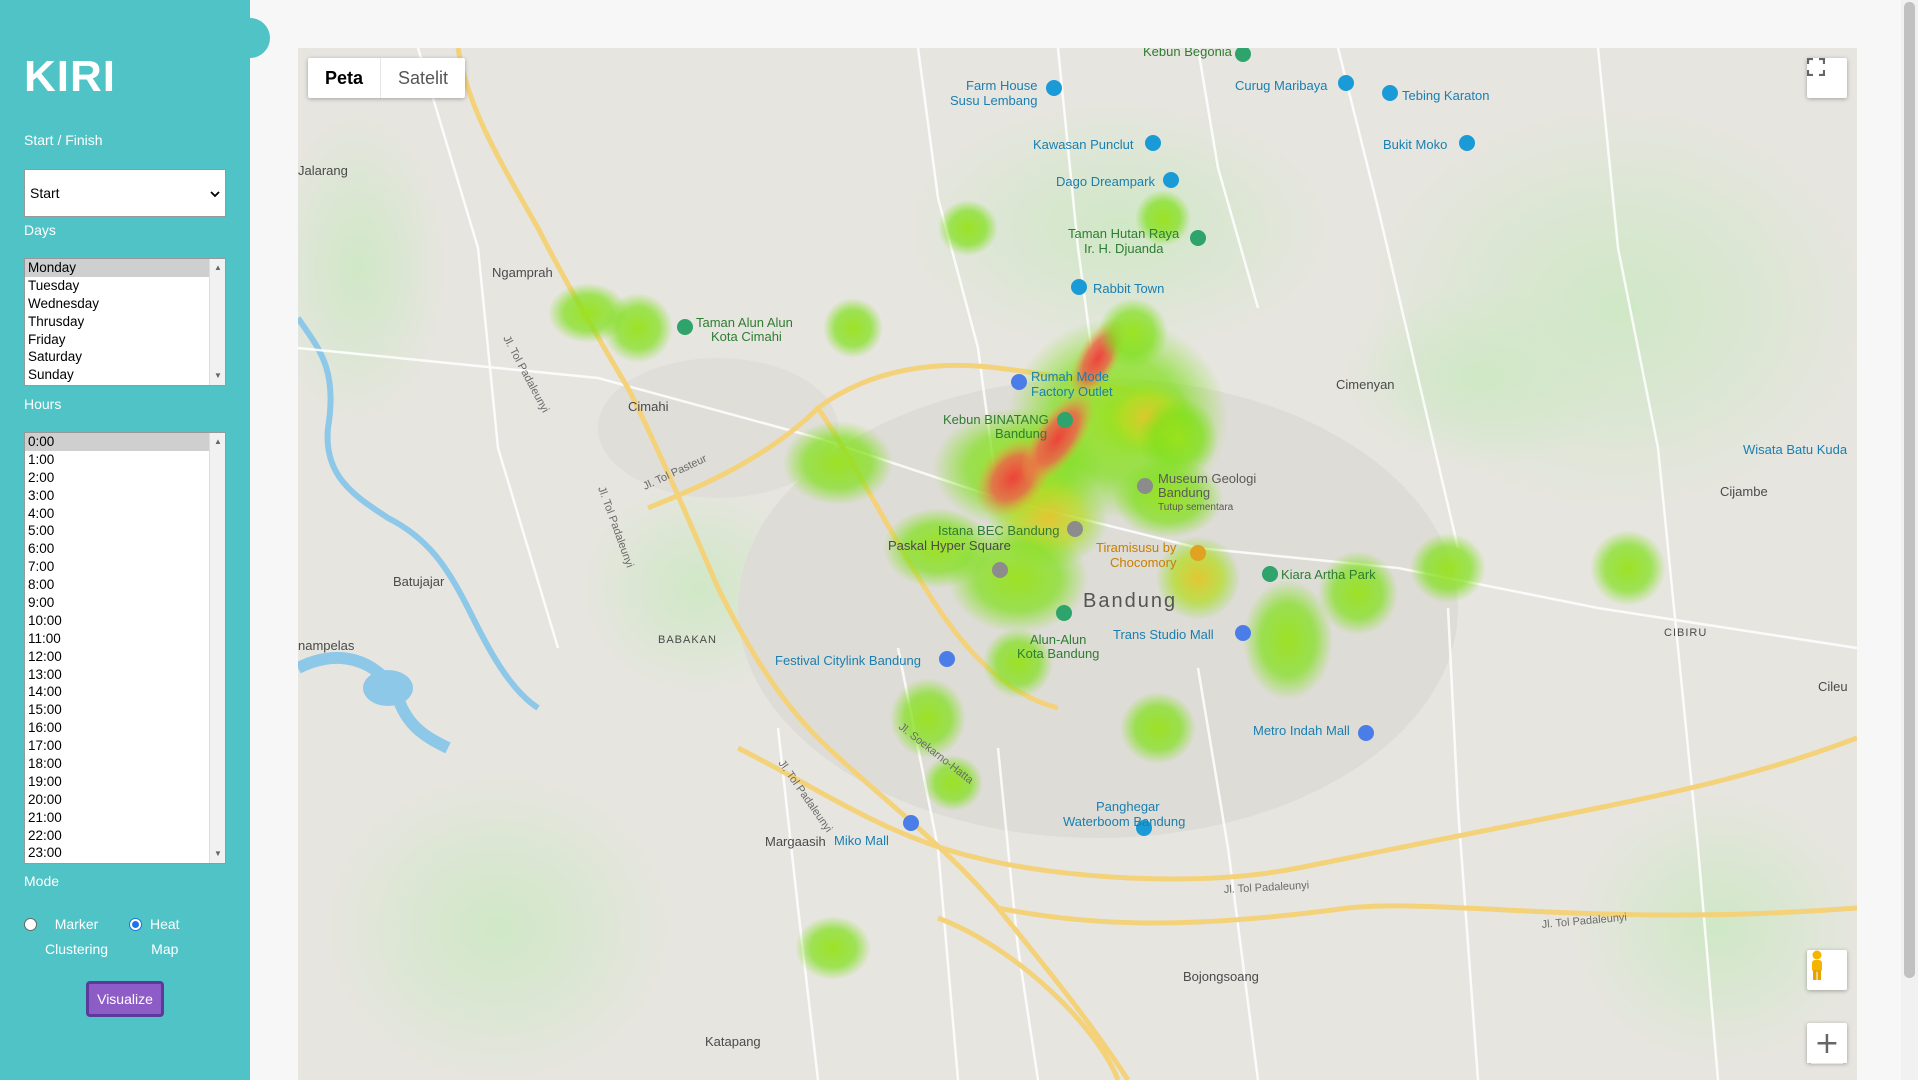 This screenshot has height=1080, width=1918. I want to click on river, so click(374, 703).